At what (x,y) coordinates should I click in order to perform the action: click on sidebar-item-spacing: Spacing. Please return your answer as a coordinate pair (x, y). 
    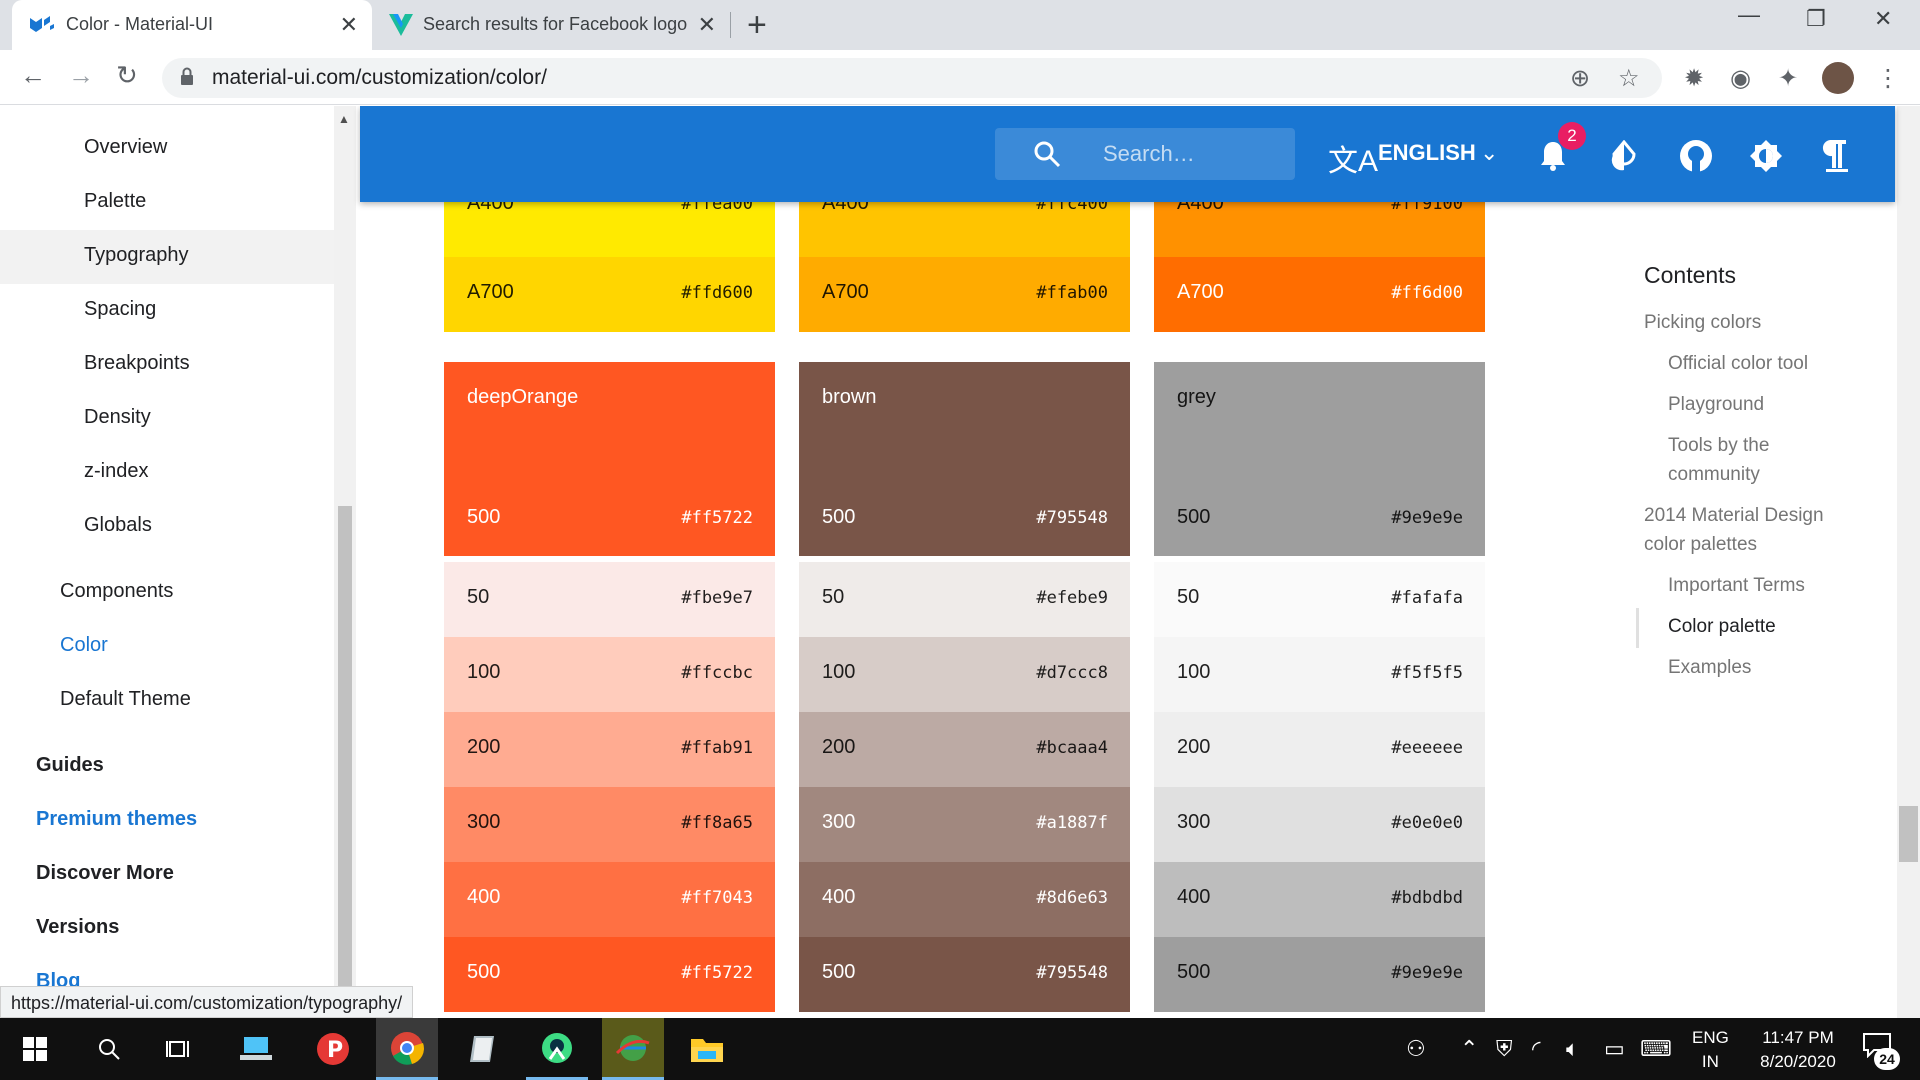
    Looking at the image, I should click on (120, 309).